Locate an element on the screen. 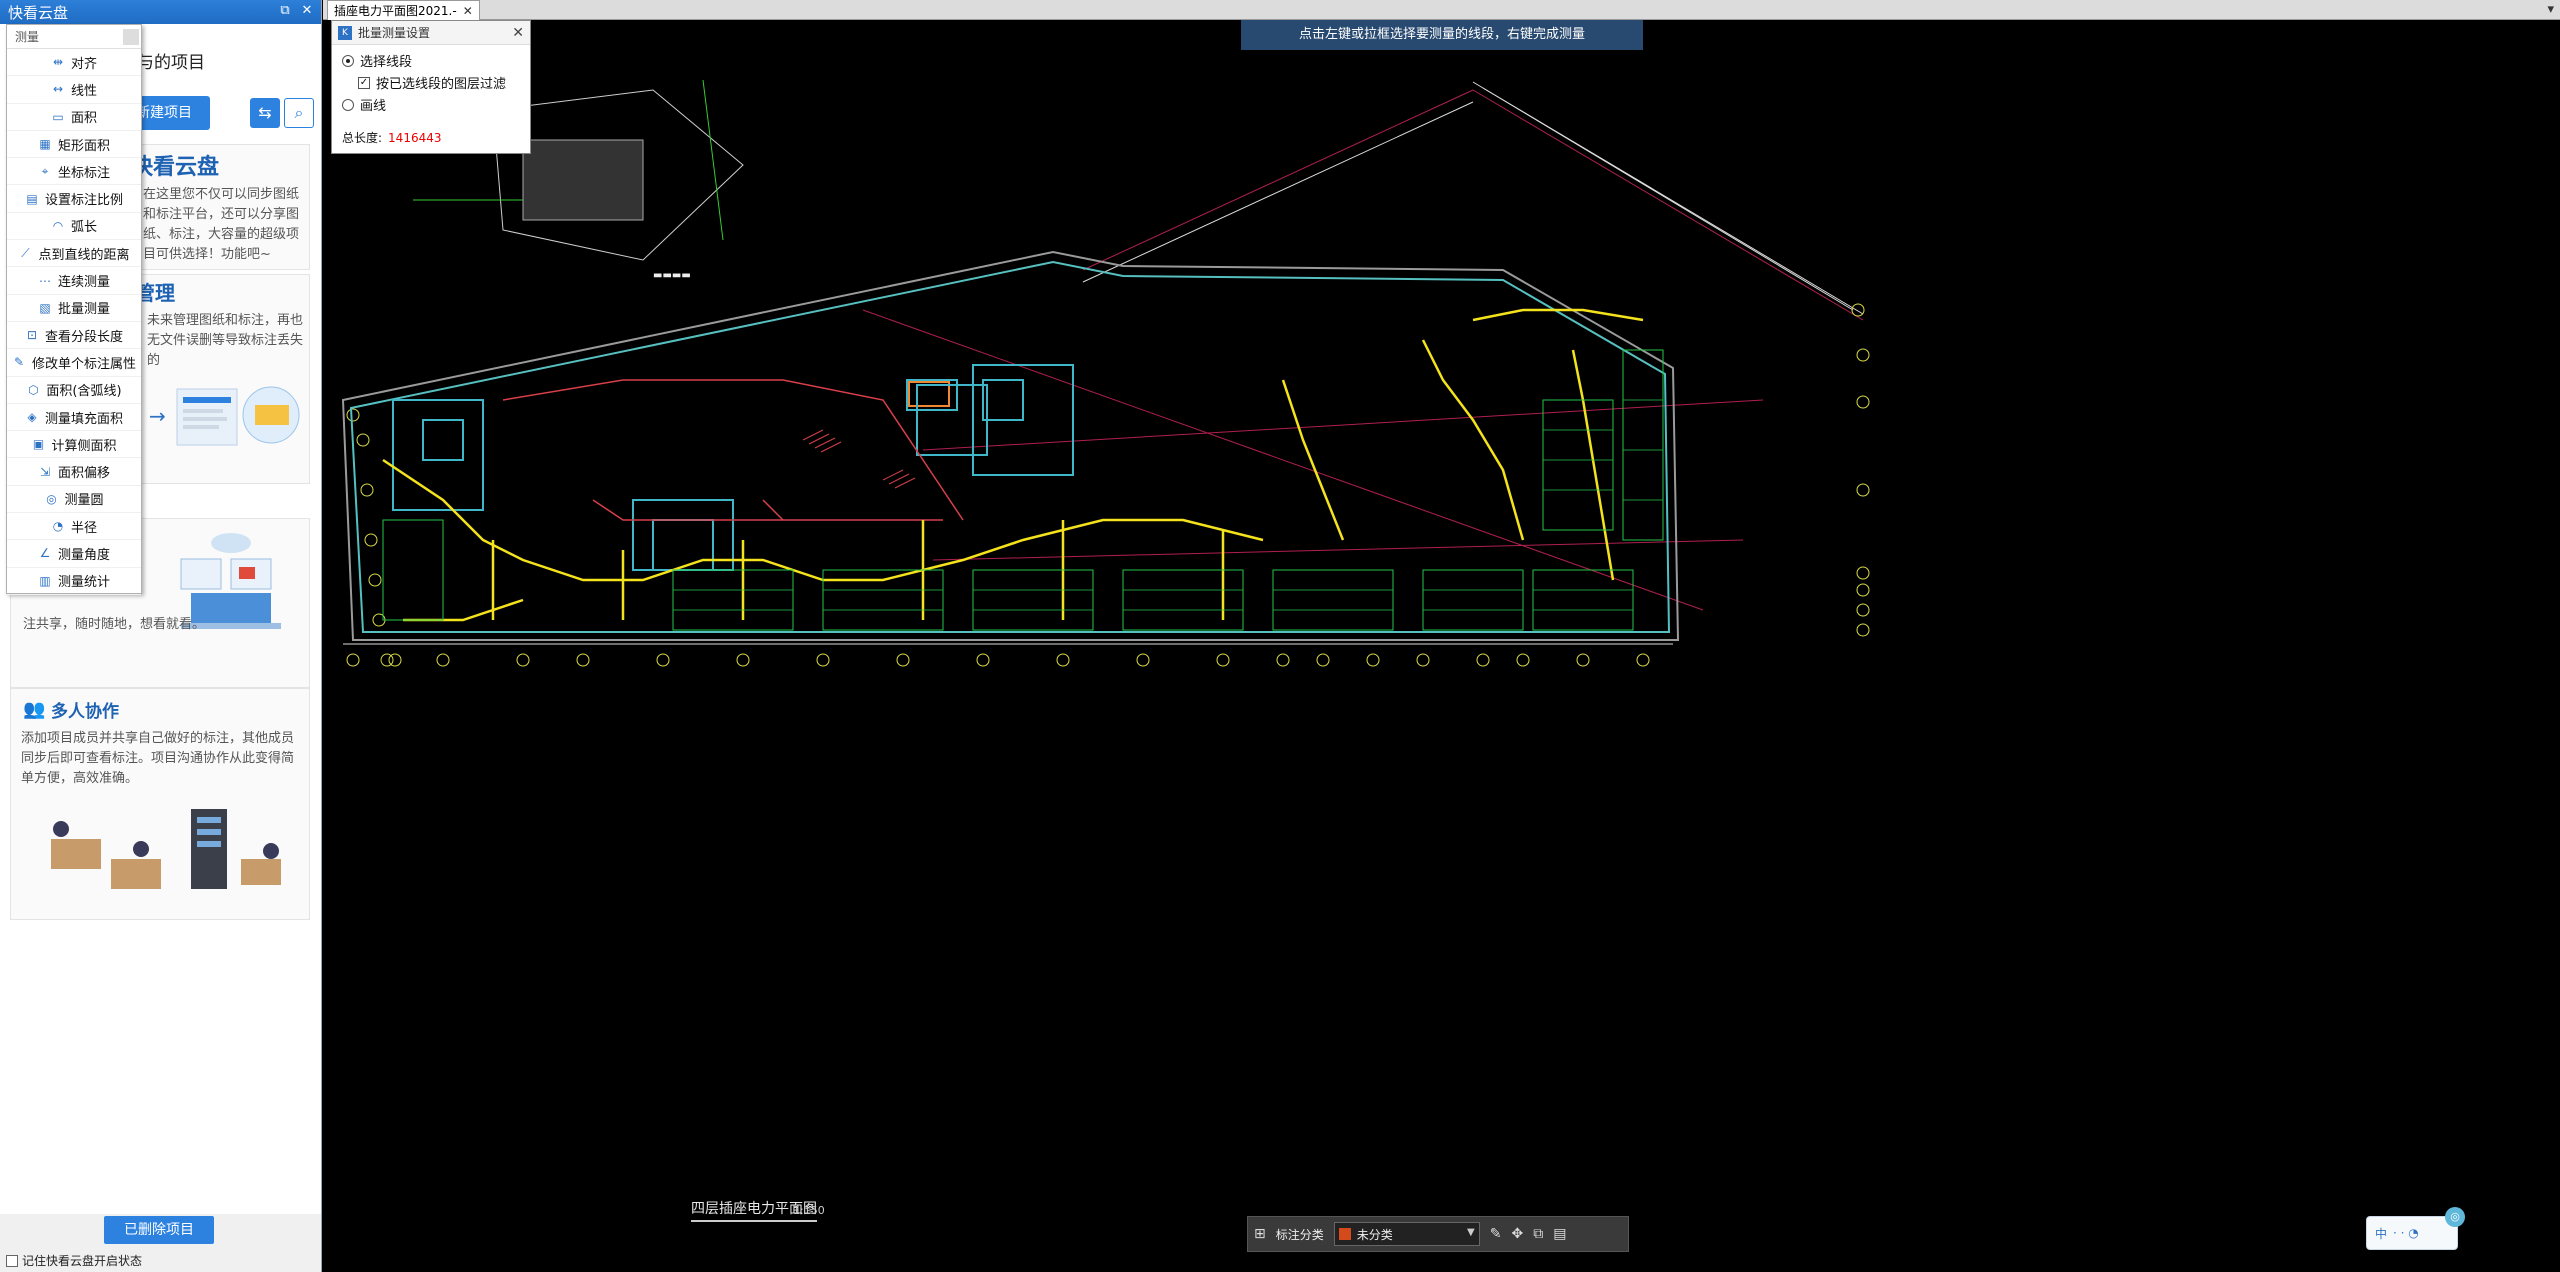  room-walls is located at coordinates (733, 467).